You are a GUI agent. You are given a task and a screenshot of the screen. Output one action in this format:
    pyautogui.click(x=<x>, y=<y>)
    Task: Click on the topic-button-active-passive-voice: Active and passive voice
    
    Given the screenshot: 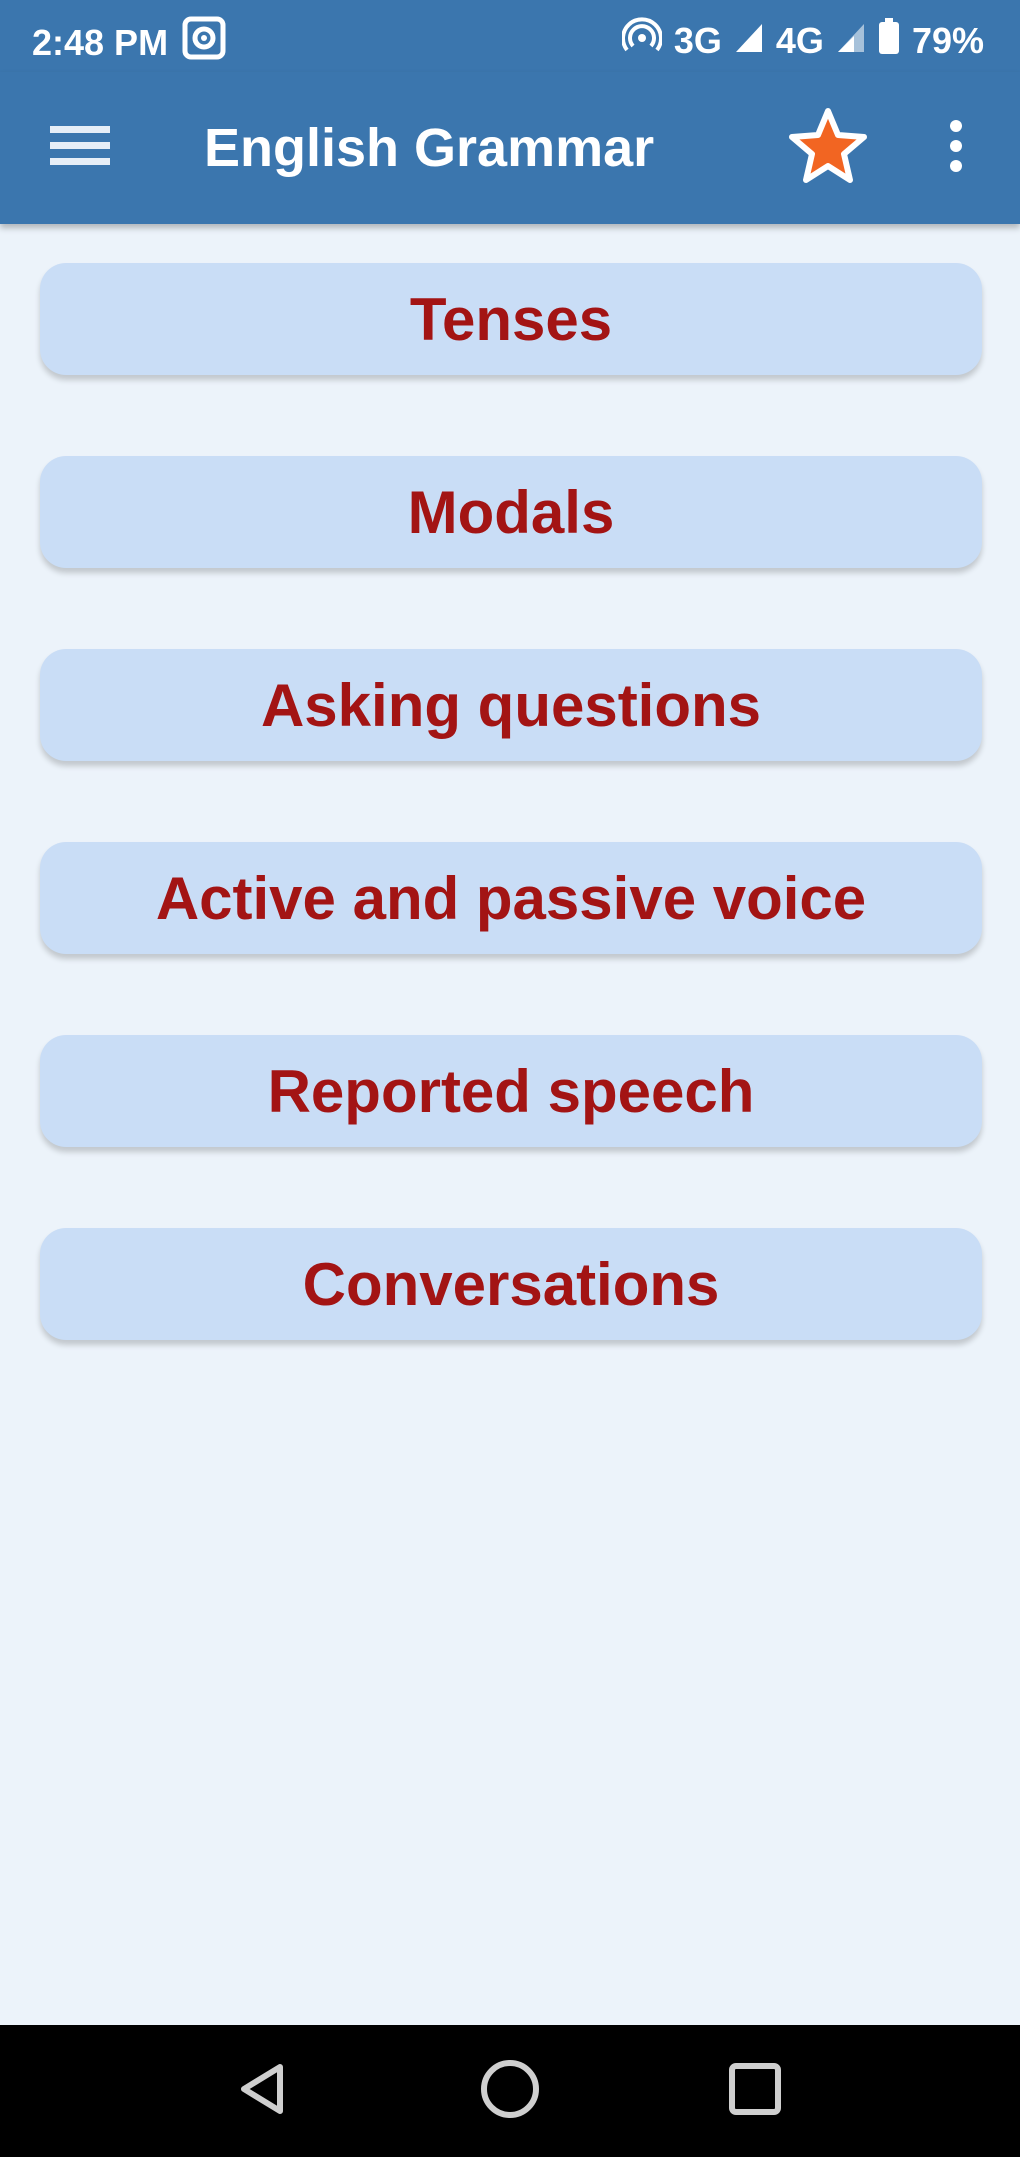 What is the action you would take?
    pyautogui.click(x=511, y=898)
    